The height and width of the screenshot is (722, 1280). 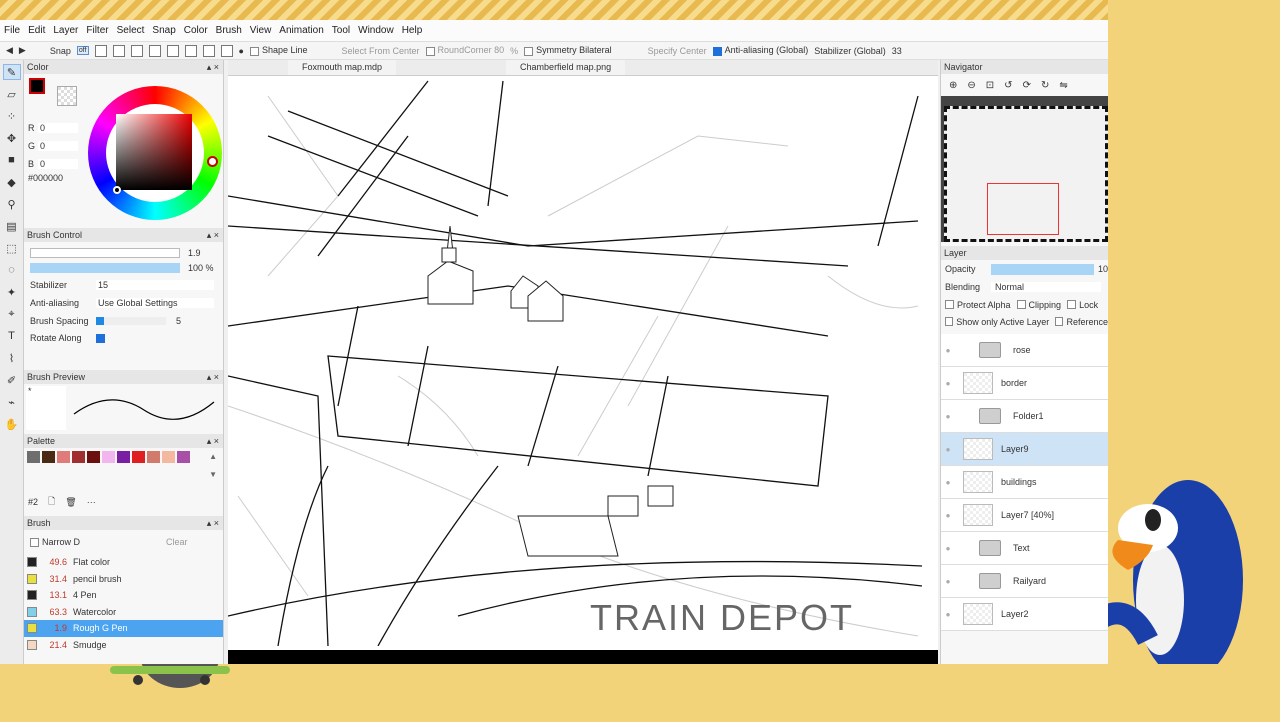 What do you see at coordinates (118, 50) in the screenshot?
I see `snap-cross-icon` at bounding box center [118, 50].